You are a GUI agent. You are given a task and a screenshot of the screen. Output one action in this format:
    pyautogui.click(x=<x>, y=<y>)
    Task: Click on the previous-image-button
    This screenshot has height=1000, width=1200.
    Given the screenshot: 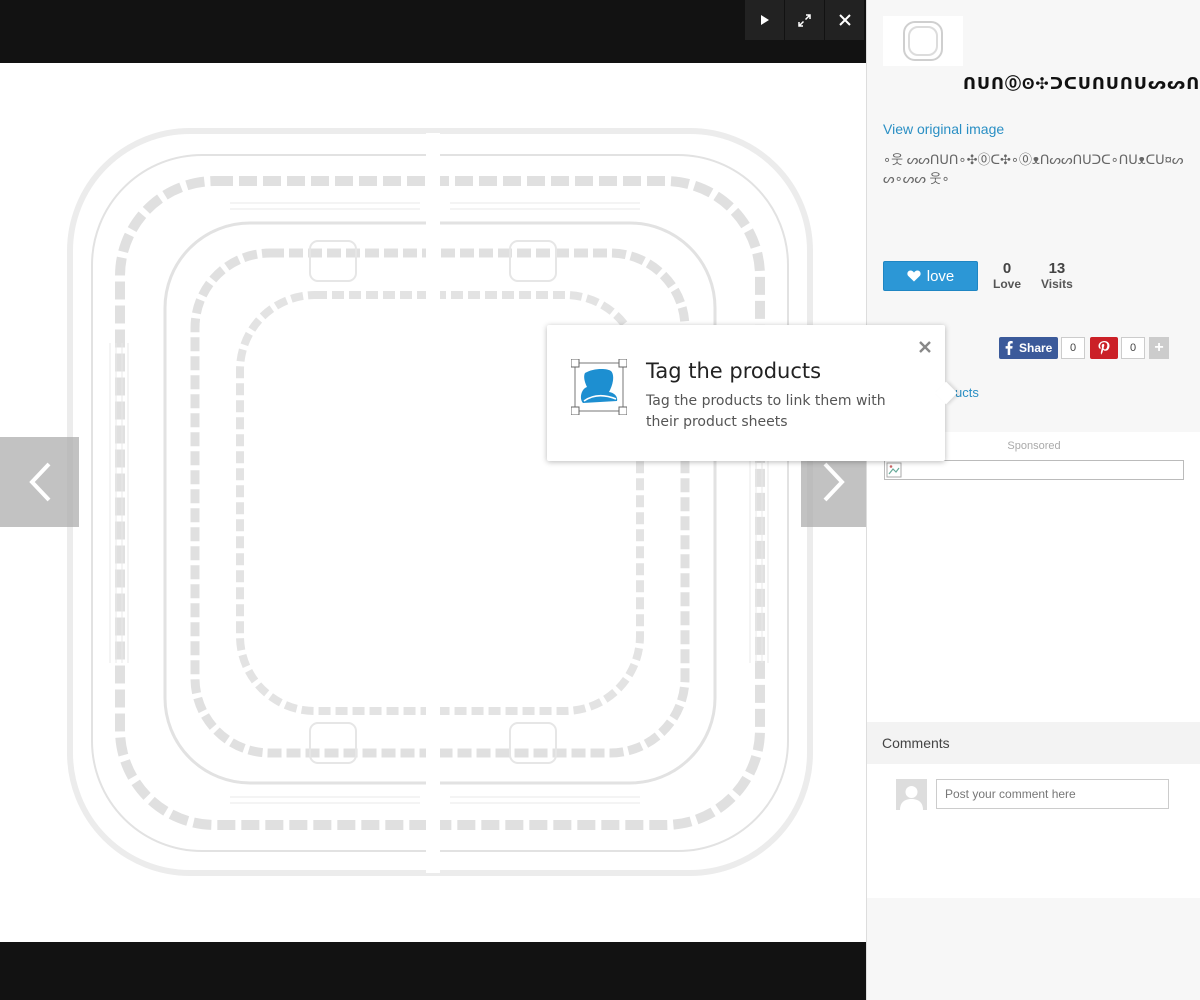 What is the action you would take?
    pyautogui.click(x=39, y=482)
    